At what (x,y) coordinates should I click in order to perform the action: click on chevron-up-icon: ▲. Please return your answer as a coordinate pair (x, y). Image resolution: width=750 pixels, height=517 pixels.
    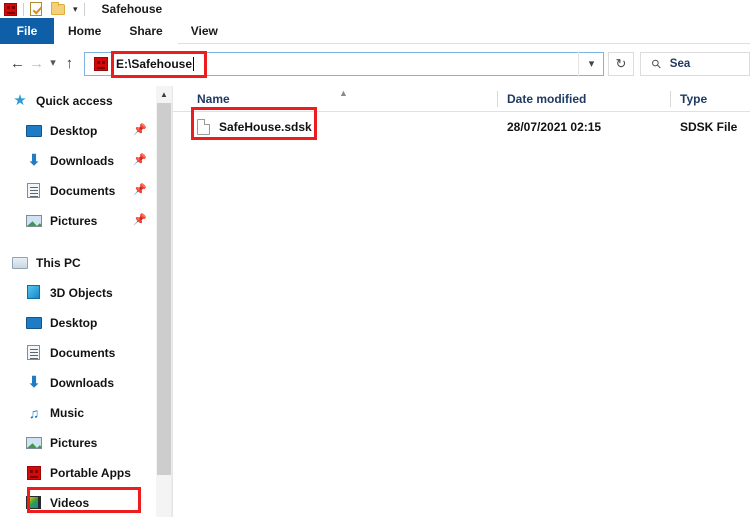
    Looking at the image, I should click on (164, 94).